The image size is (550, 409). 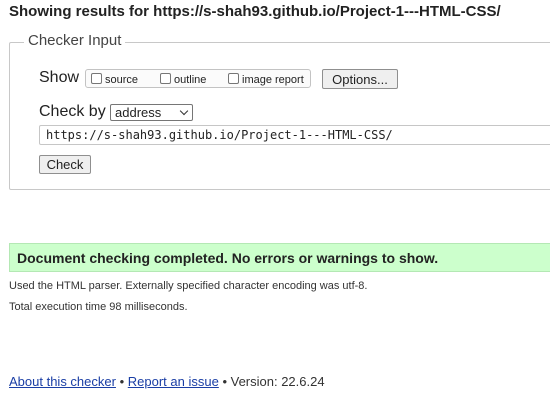 I want to click on execution-time: Total execution time 98 milliseconds., so click(x=98, y=307).